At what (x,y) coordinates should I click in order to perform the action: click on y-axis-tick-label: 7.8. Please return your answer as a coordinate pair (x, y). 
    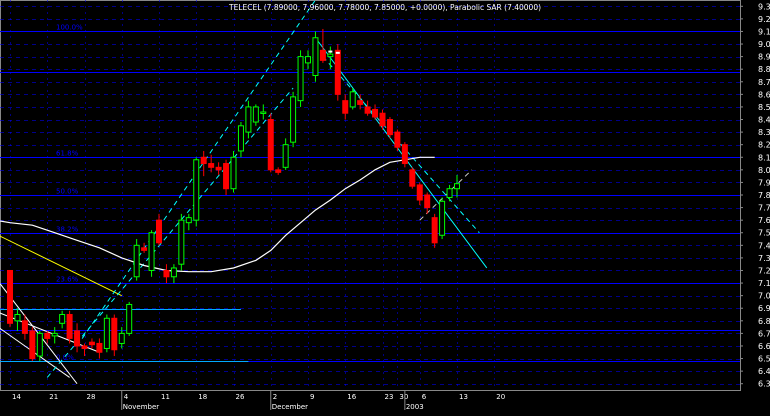
    Looking at the image, I should click on (764, 195).